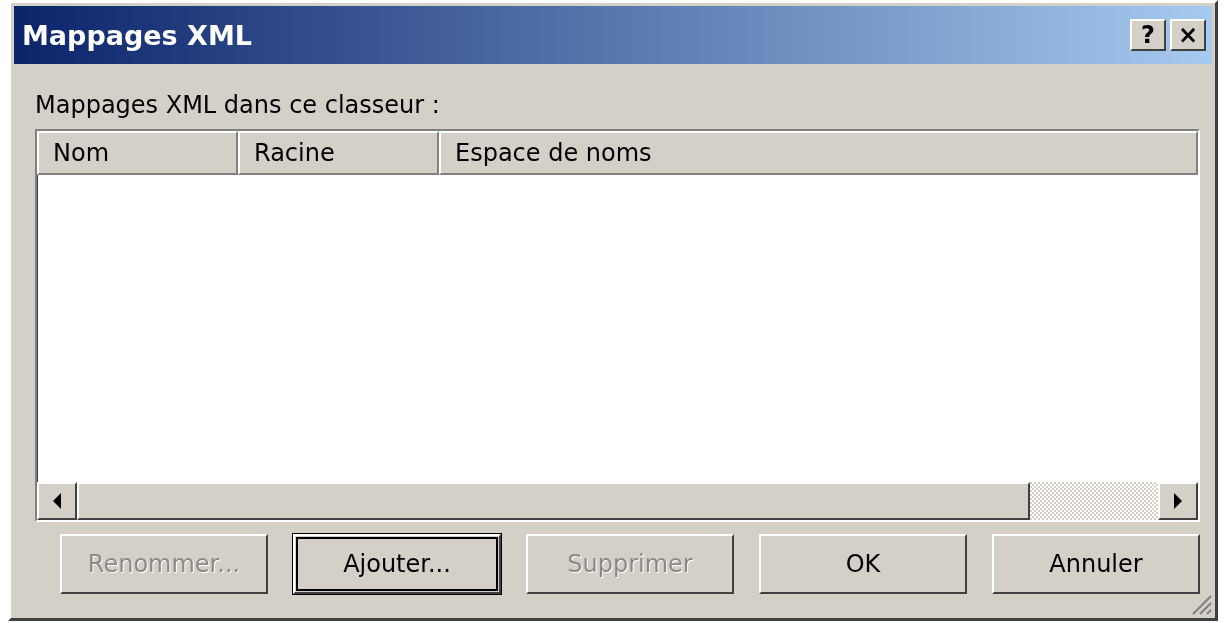 The height and width of the screenshot is (623, 1226). Describe the element at coordinates (818, 153) in the screenshot. I see `column-header: Espace de noms` at that location.